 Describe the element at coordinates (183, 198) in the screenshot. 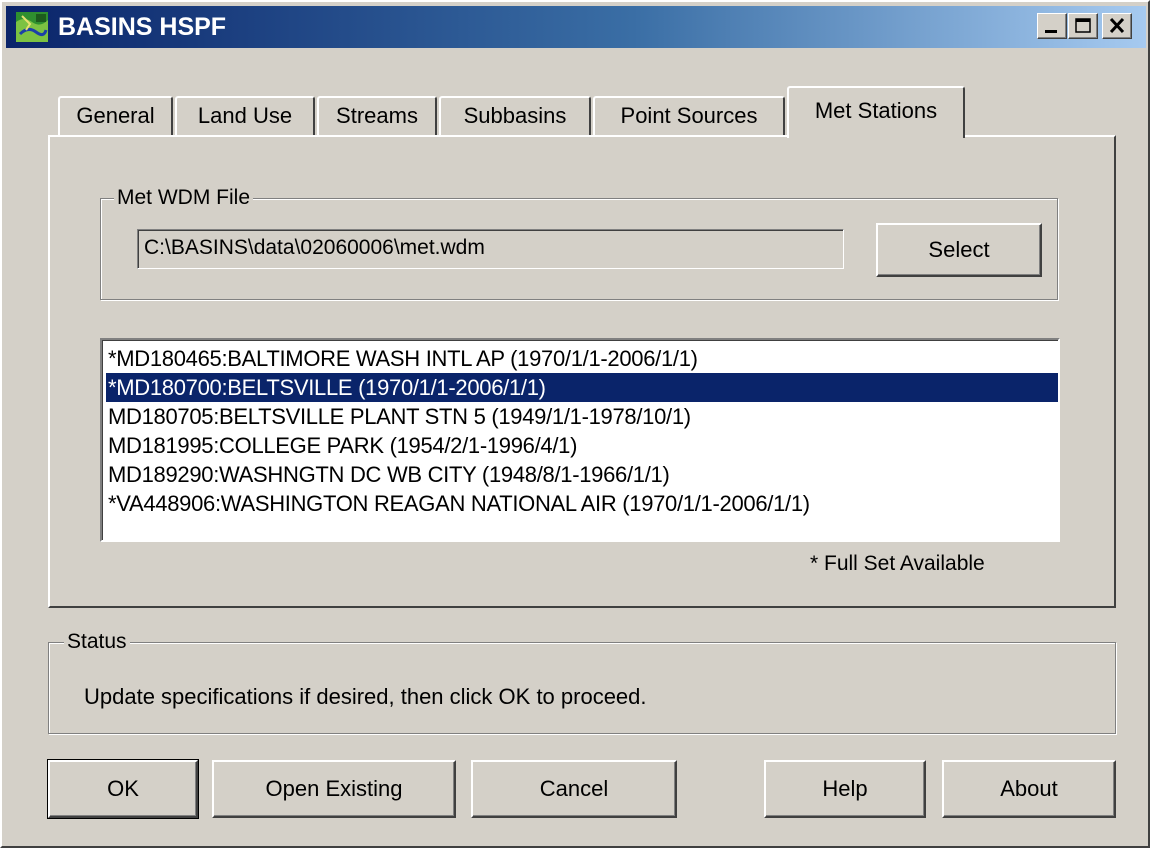

I see `met-wdm-group-label: Met WDM File` at that location.